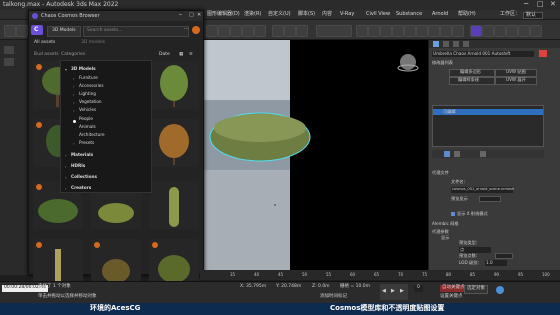  Describe the element at coordinates (321, 287) in the screenshot. I see `z-coordinate: Z: 0.0m` at that location.